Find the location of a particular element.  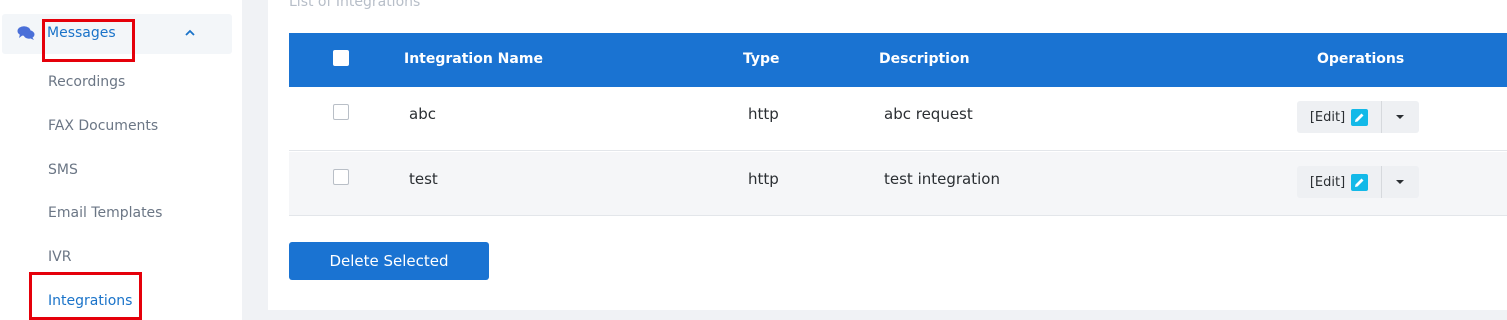

integration-description: abc request is located at coordinates (928, 114).